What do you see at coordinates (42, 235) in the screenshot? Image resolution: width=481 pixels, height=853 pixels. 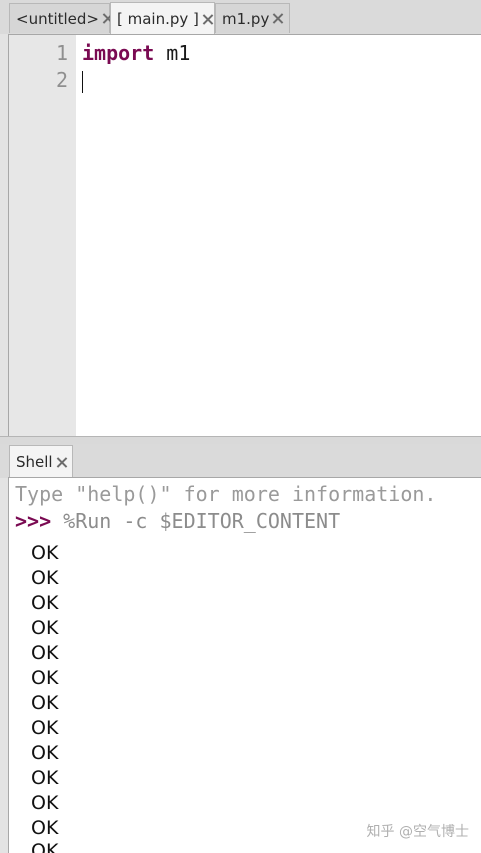 I see `line-number-gutter: 1 2` at bounding box center [42, 235].